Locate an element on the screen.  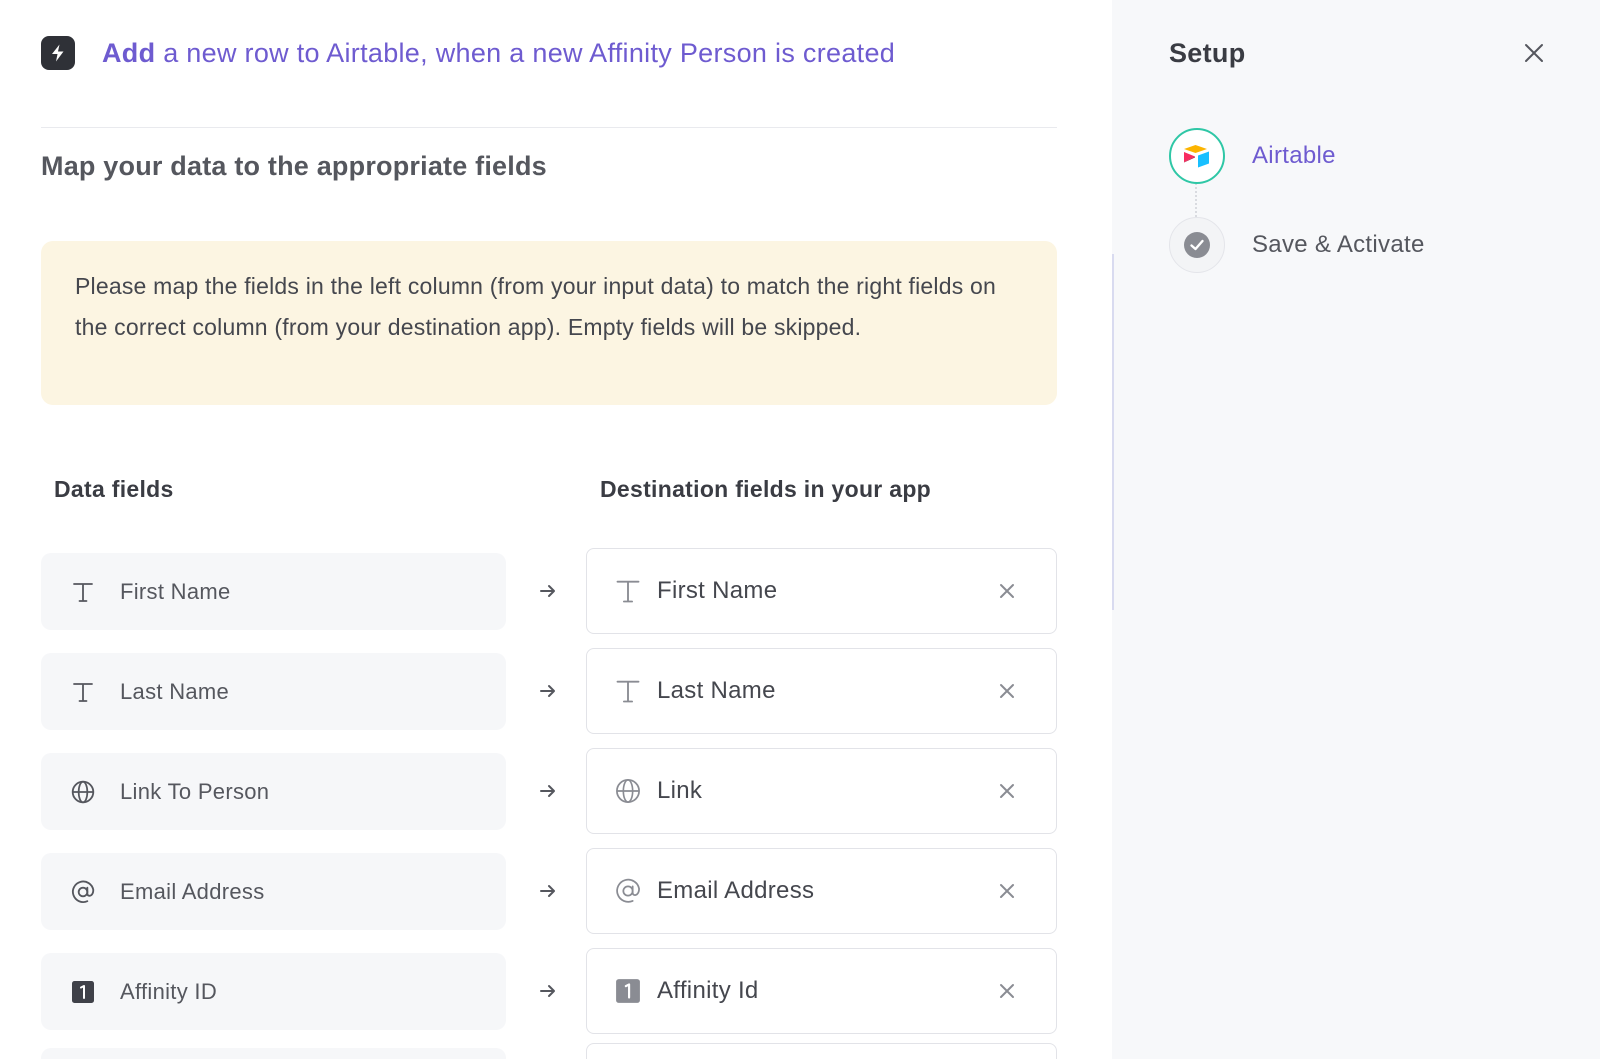
source-field: Link To Person is located at coordinates (273, 791).